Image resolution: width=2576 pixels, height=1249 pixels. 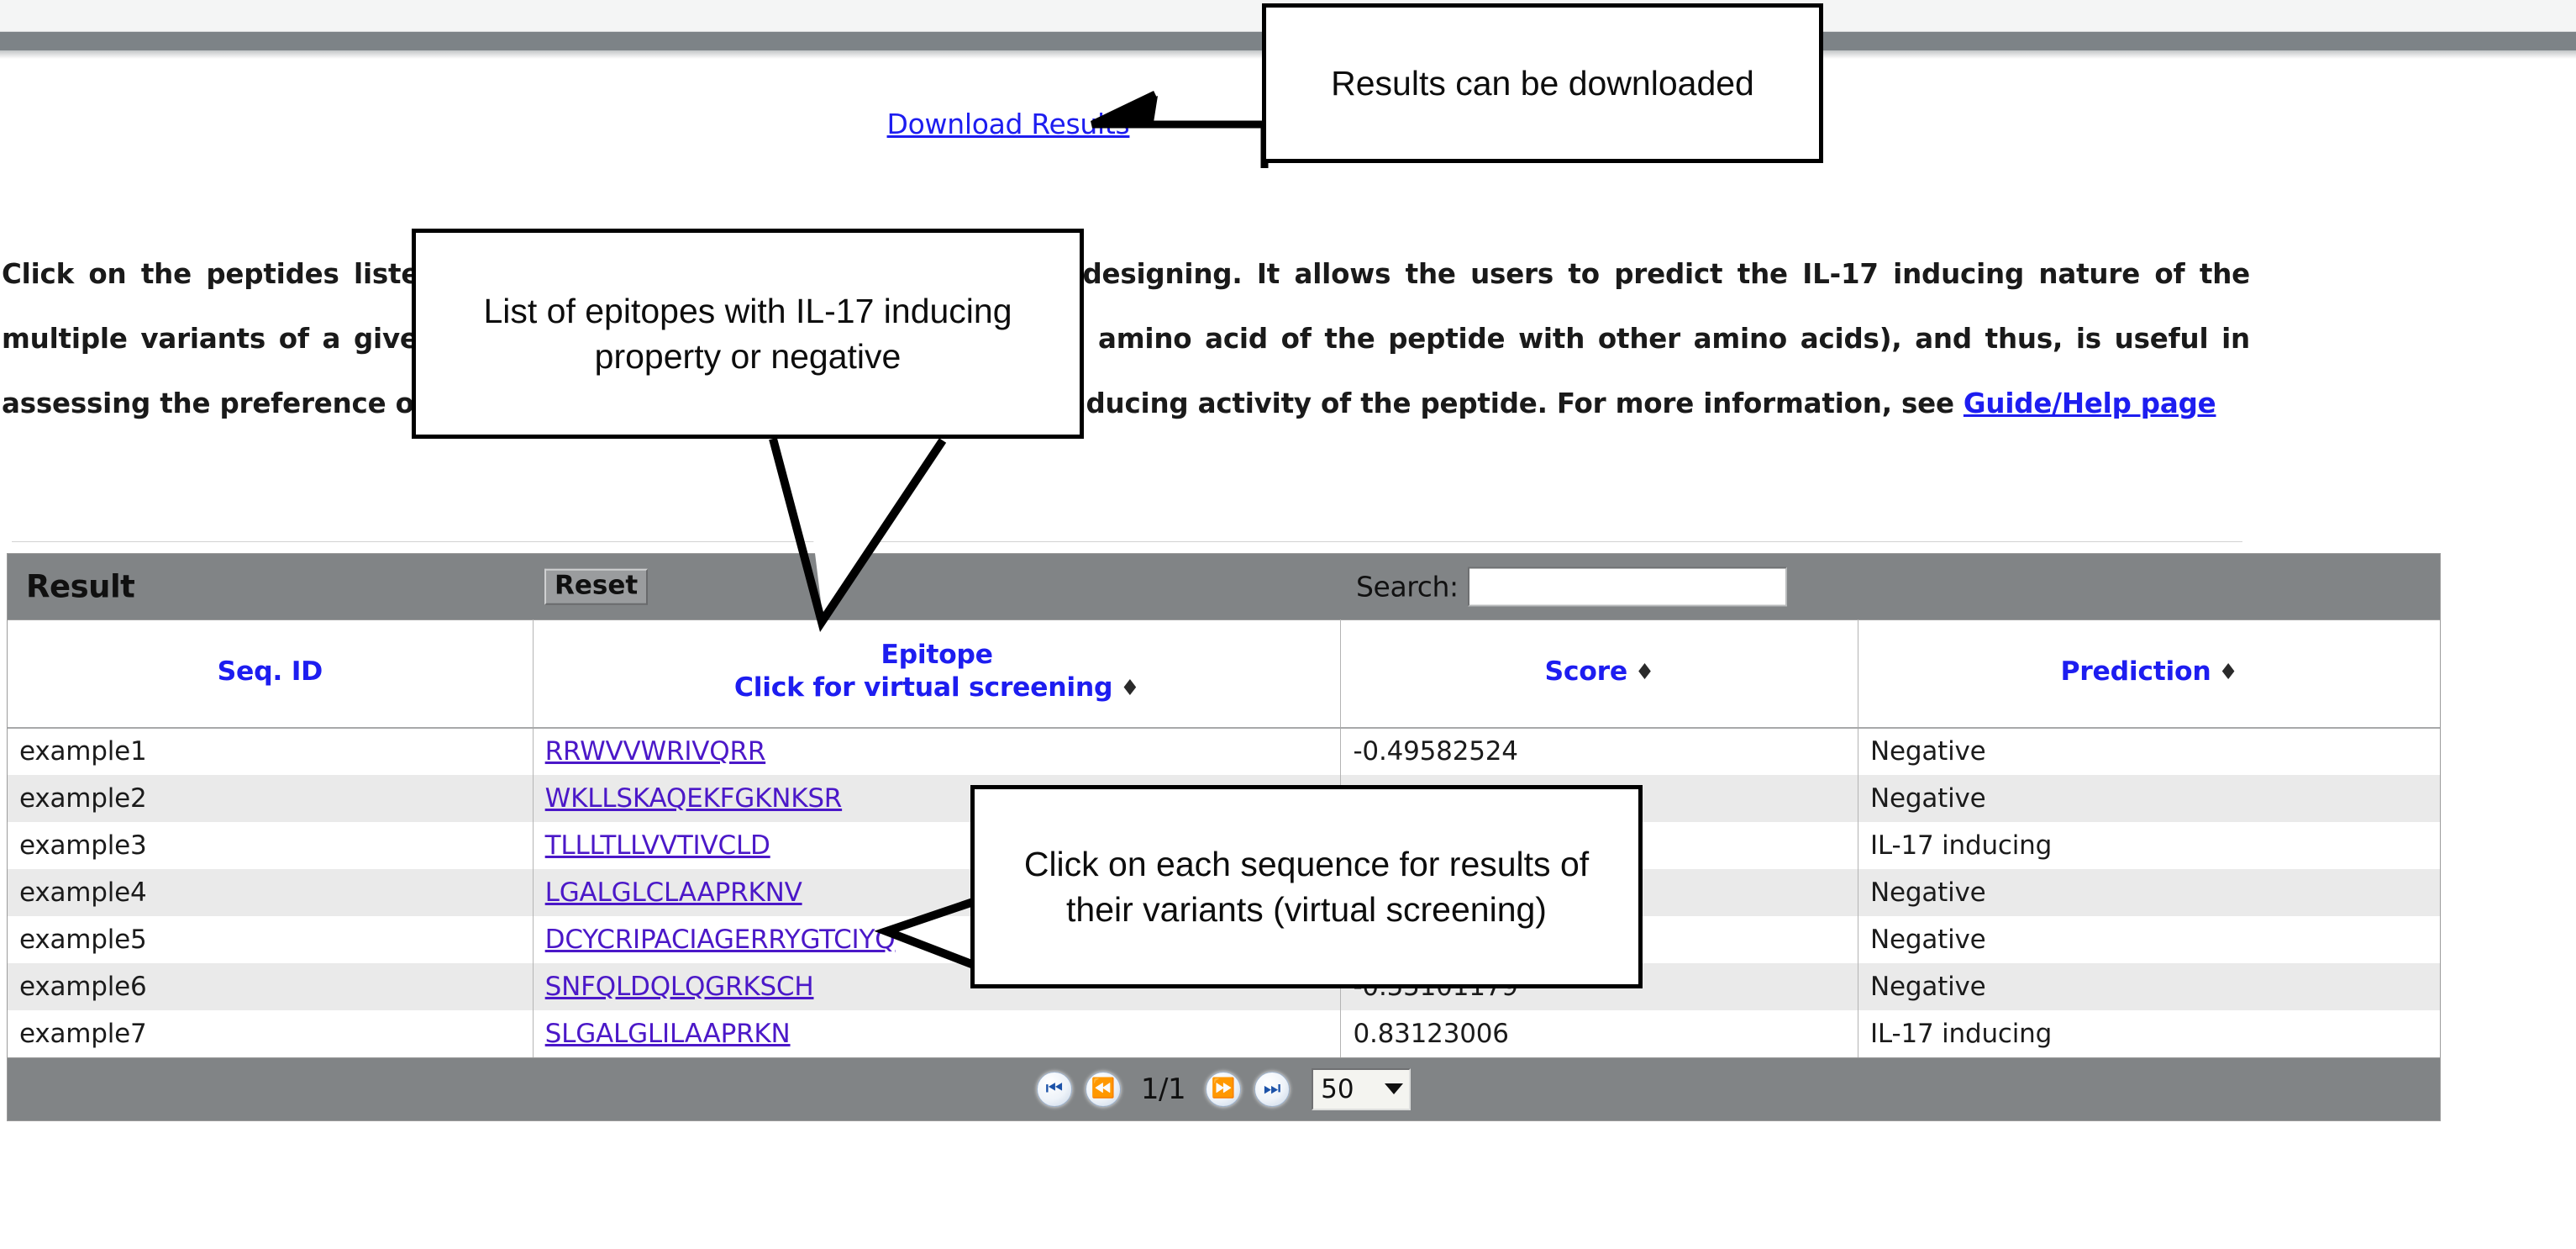 What do you see at coordinates (271, 751) in the screenshot?
I see `cell-seq-id: example1` at bounding box center [271, 751].